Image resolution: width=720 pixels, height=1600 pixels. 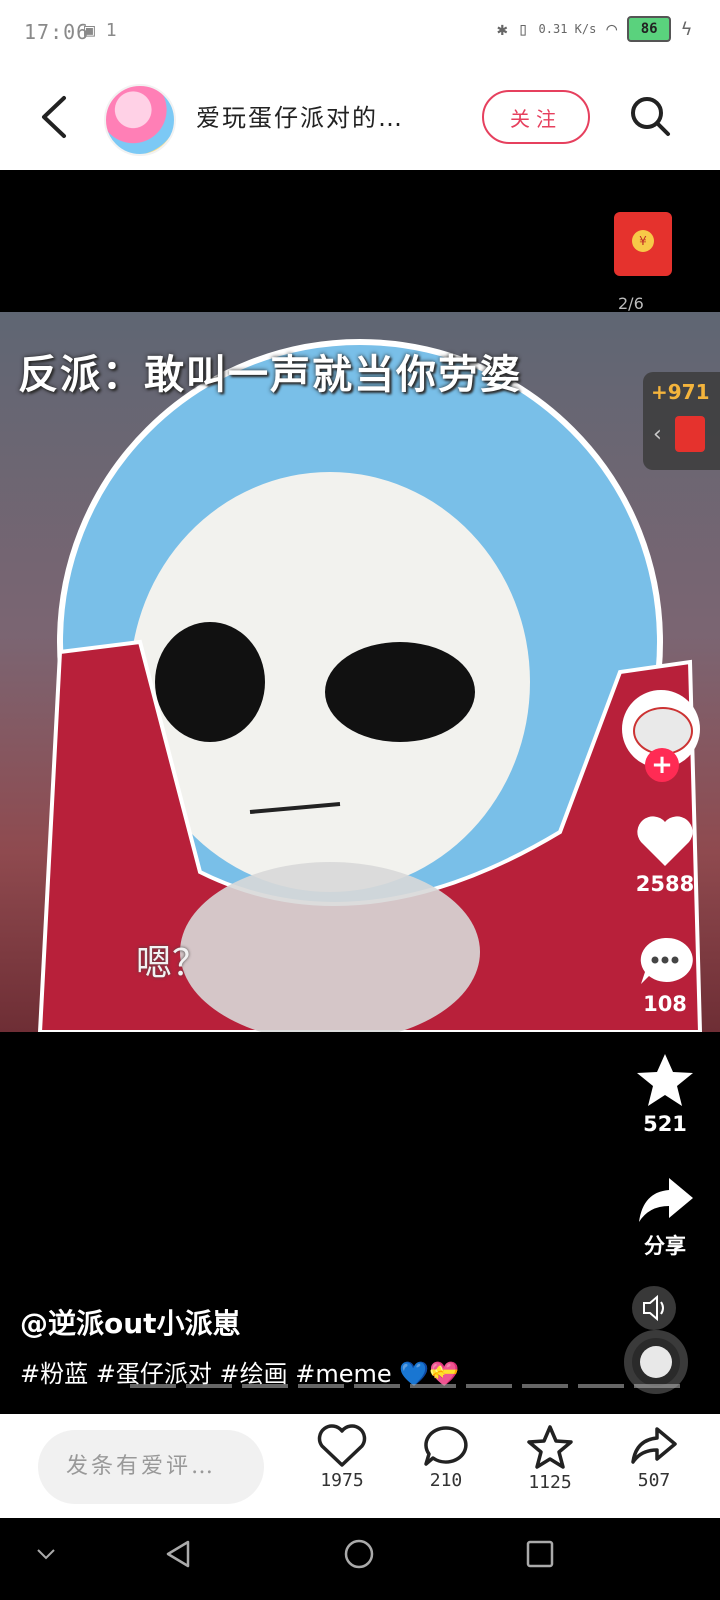 I want to click on notification-count: 1, so click(x=111, y=30).